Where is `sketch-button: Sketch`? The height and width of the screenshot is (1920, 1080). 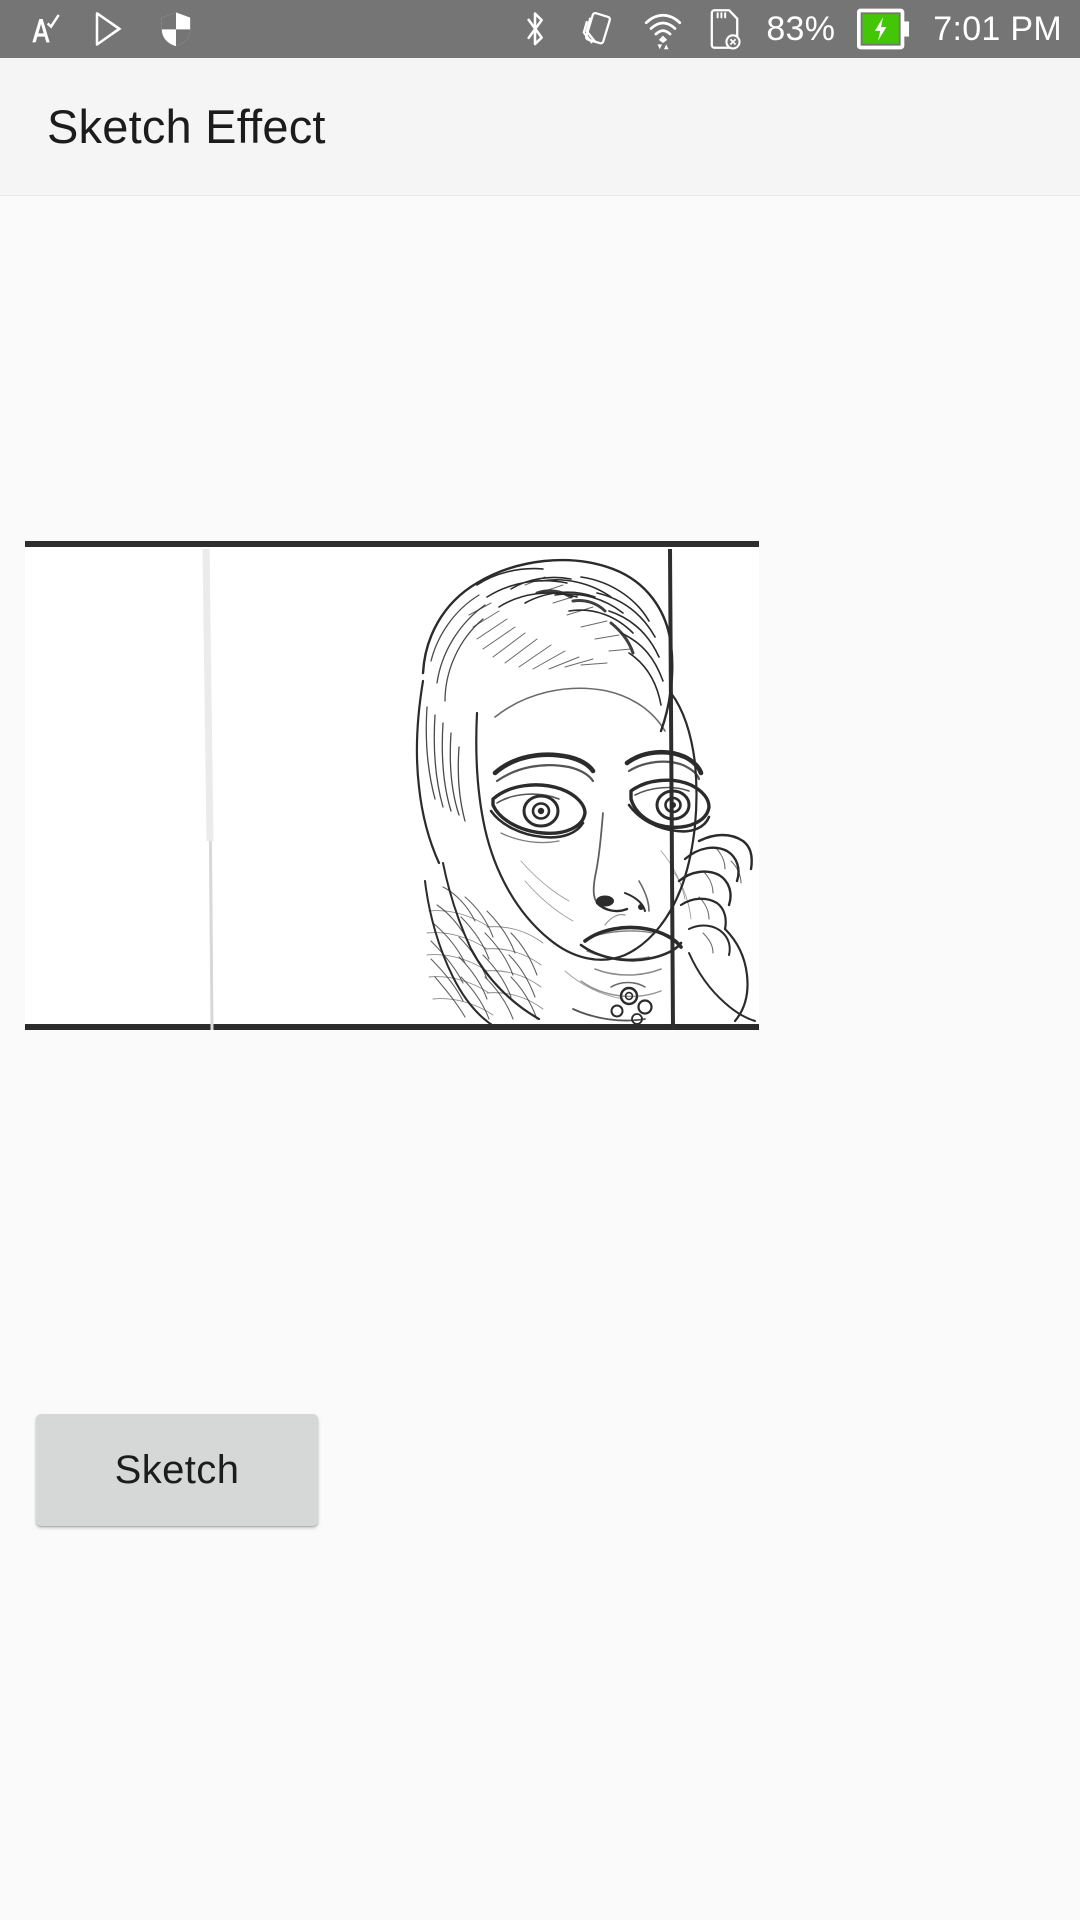
sketch-button: Sketch is located at coordinates (177, 1470).